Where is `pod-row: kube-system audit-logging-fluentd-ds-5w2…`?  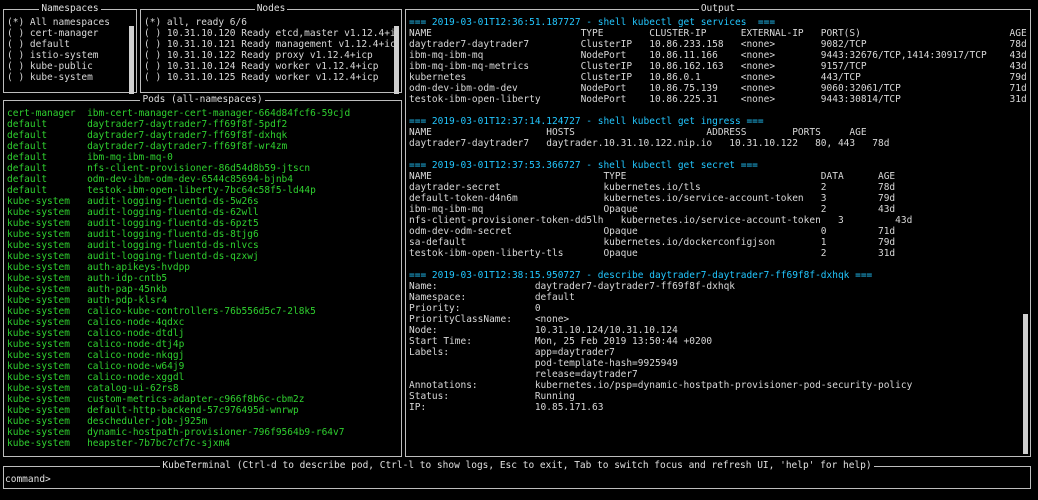 pod-row: kube-system audit-logging-fluentd-ds-5w2… is located at coordinates (202, 201).